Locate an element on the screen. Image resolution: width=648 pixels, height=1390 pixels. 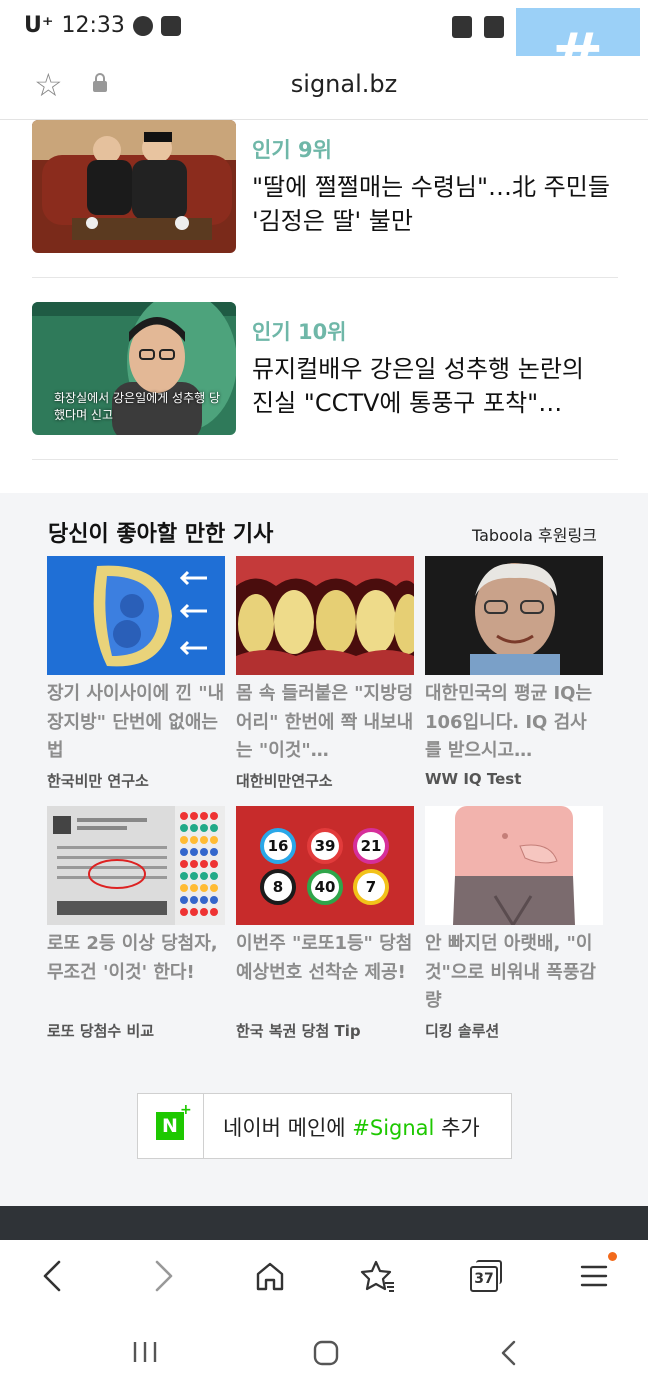
system-back-icon is located at coordinates (509, 1353).